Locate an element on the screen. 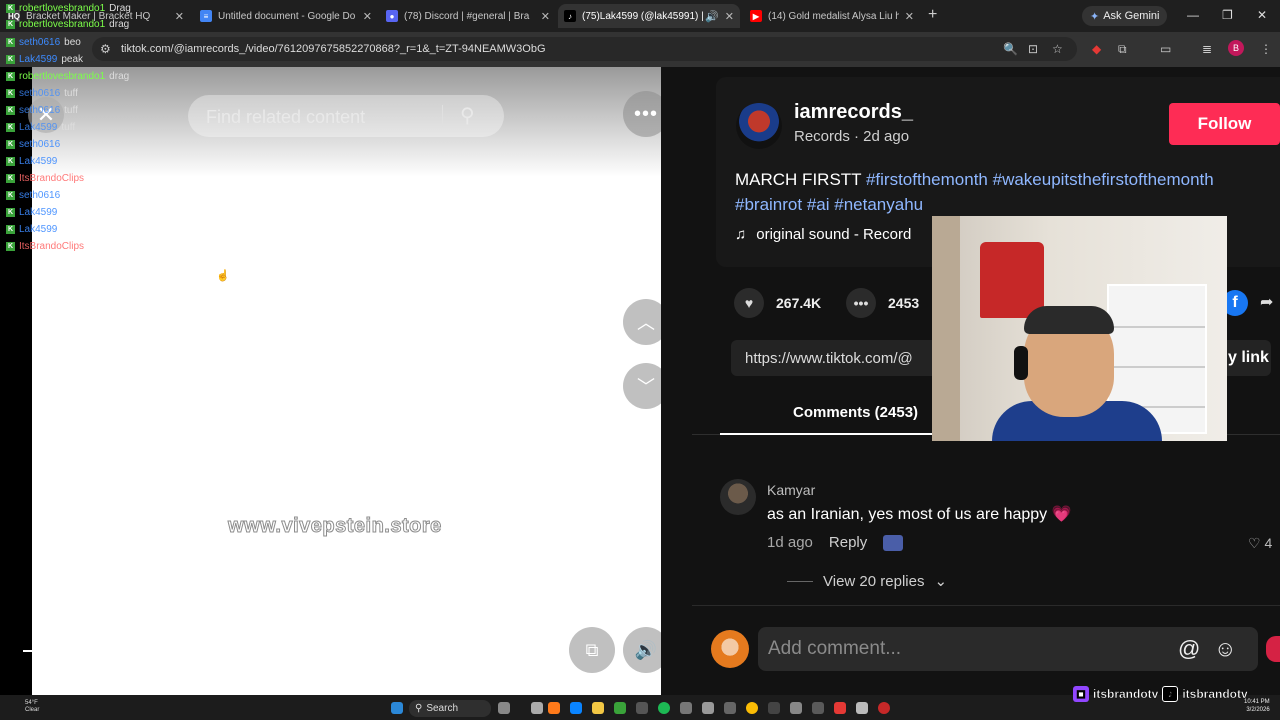 The image size is (1280, 720). discord-icon: ● is located at coordinates (392, 16).